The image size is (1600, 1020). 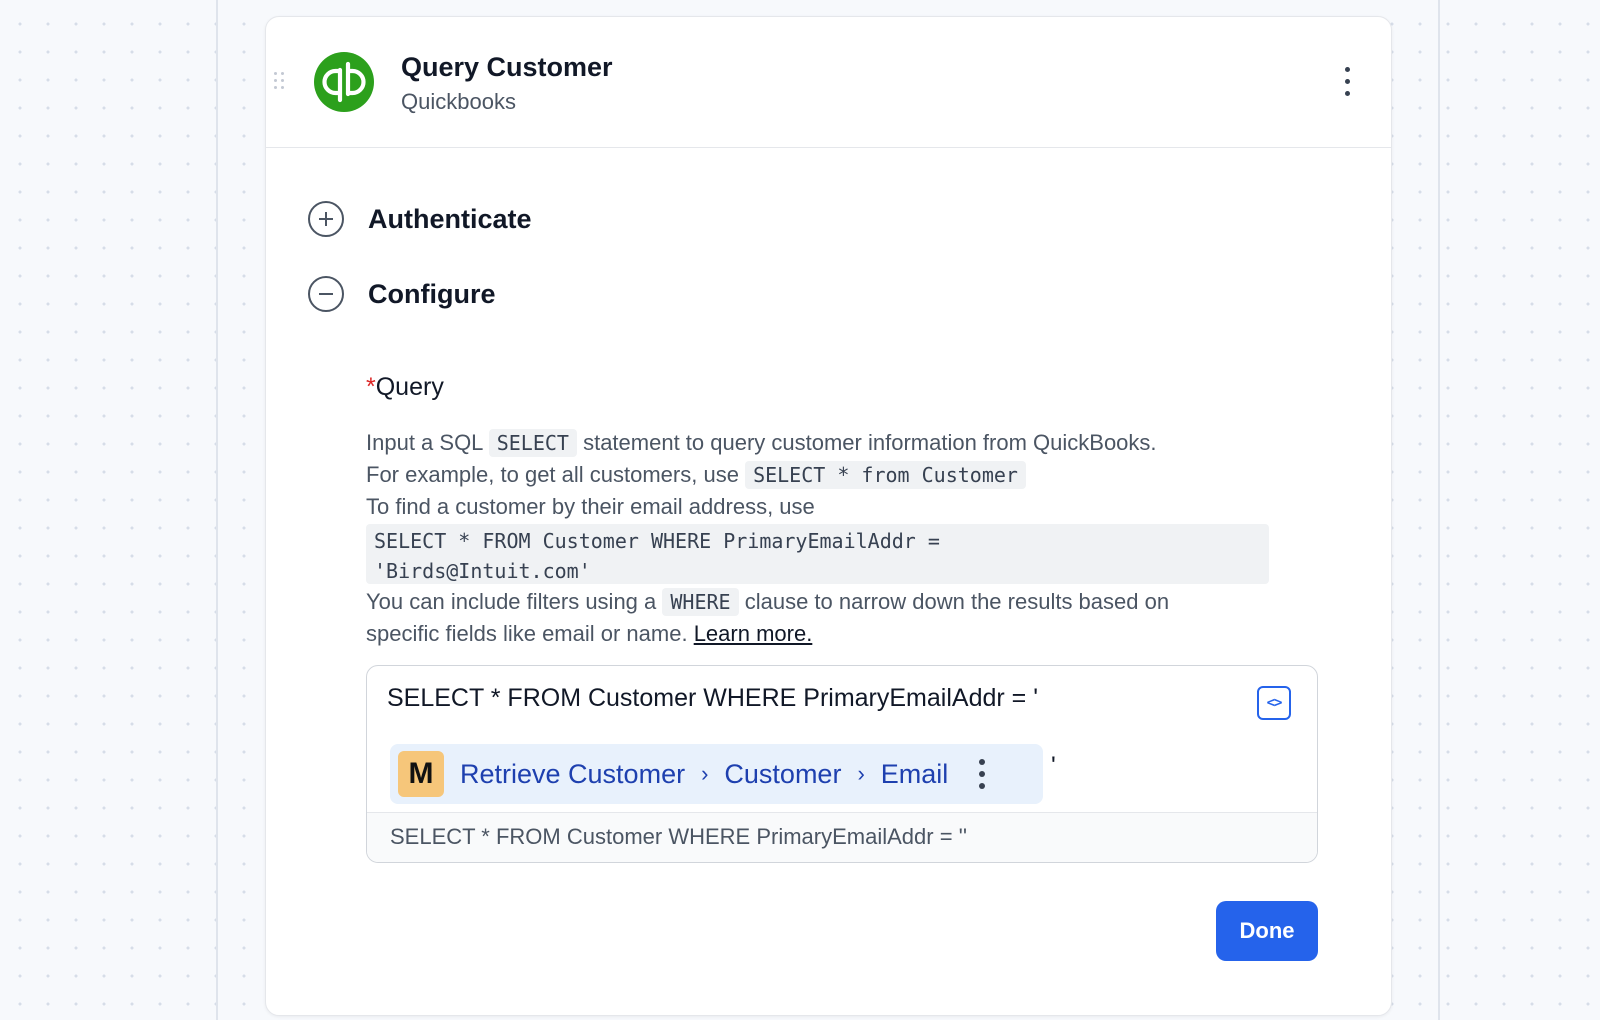 I want to click on plus-circle-icon, so click(x=326, y=219).